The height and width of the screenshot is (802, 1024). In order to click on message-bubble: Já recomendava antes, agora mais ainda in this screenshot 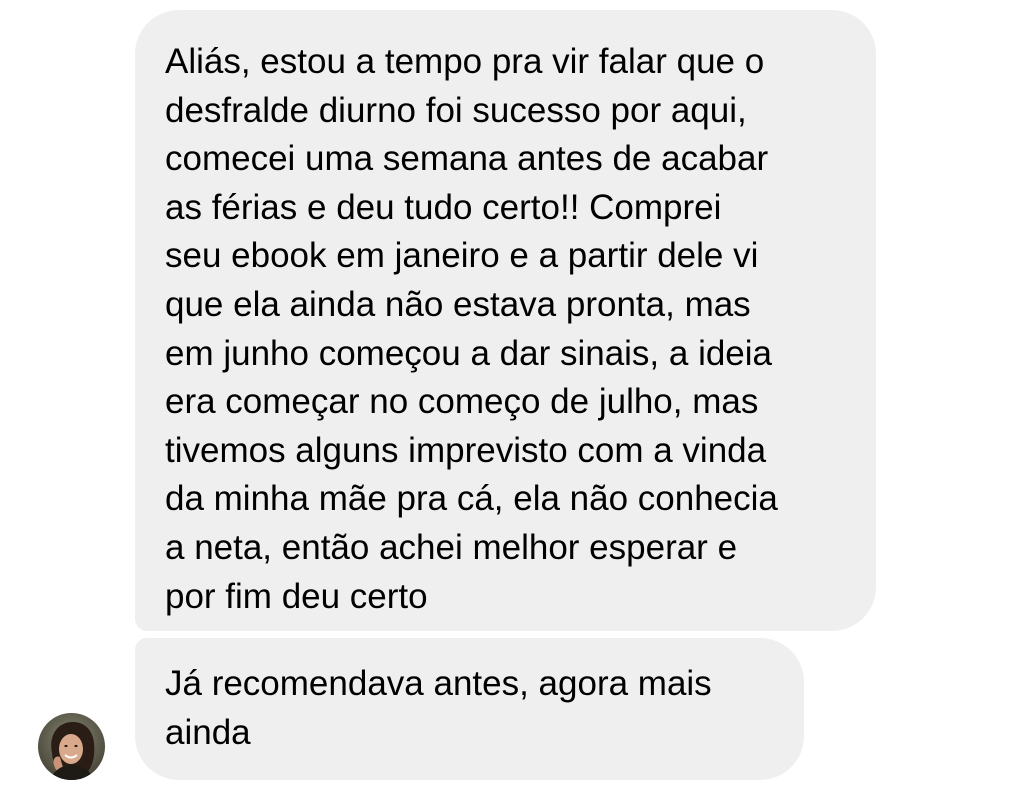, I will do `click(469, 709)`.